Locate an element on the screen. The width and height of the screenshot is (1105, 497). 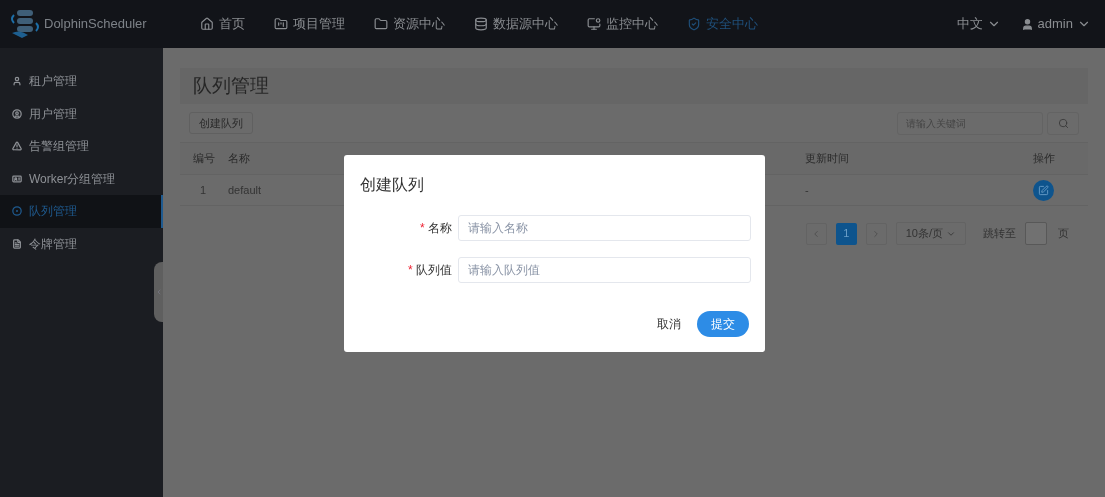
logo-icon is located at coordinates (25, 24).